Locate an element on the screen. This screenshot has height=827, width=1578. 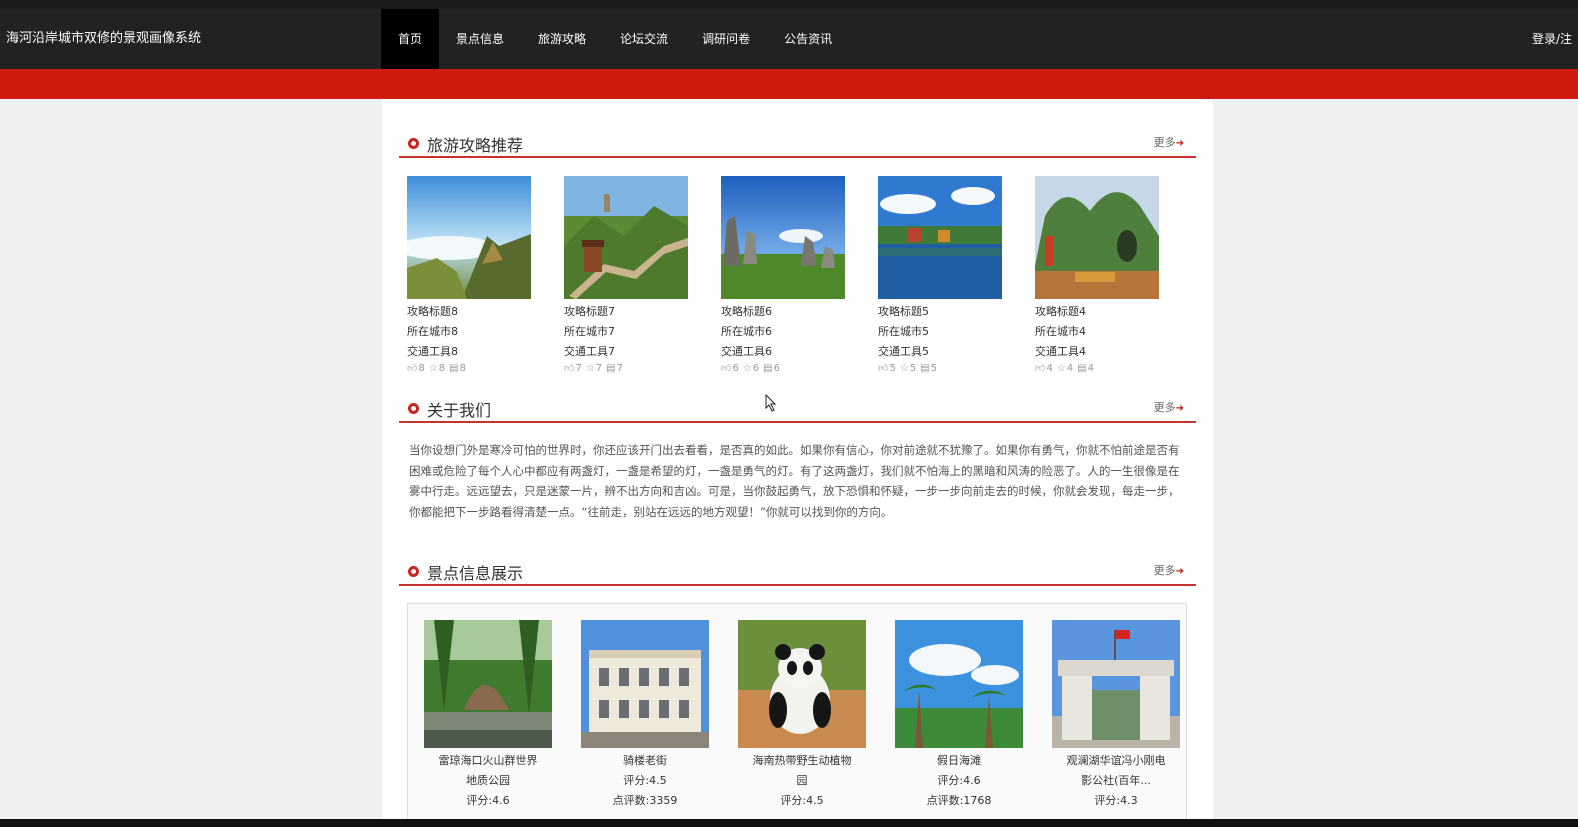
volcano-park-photo is located at coordinates (488, 684).